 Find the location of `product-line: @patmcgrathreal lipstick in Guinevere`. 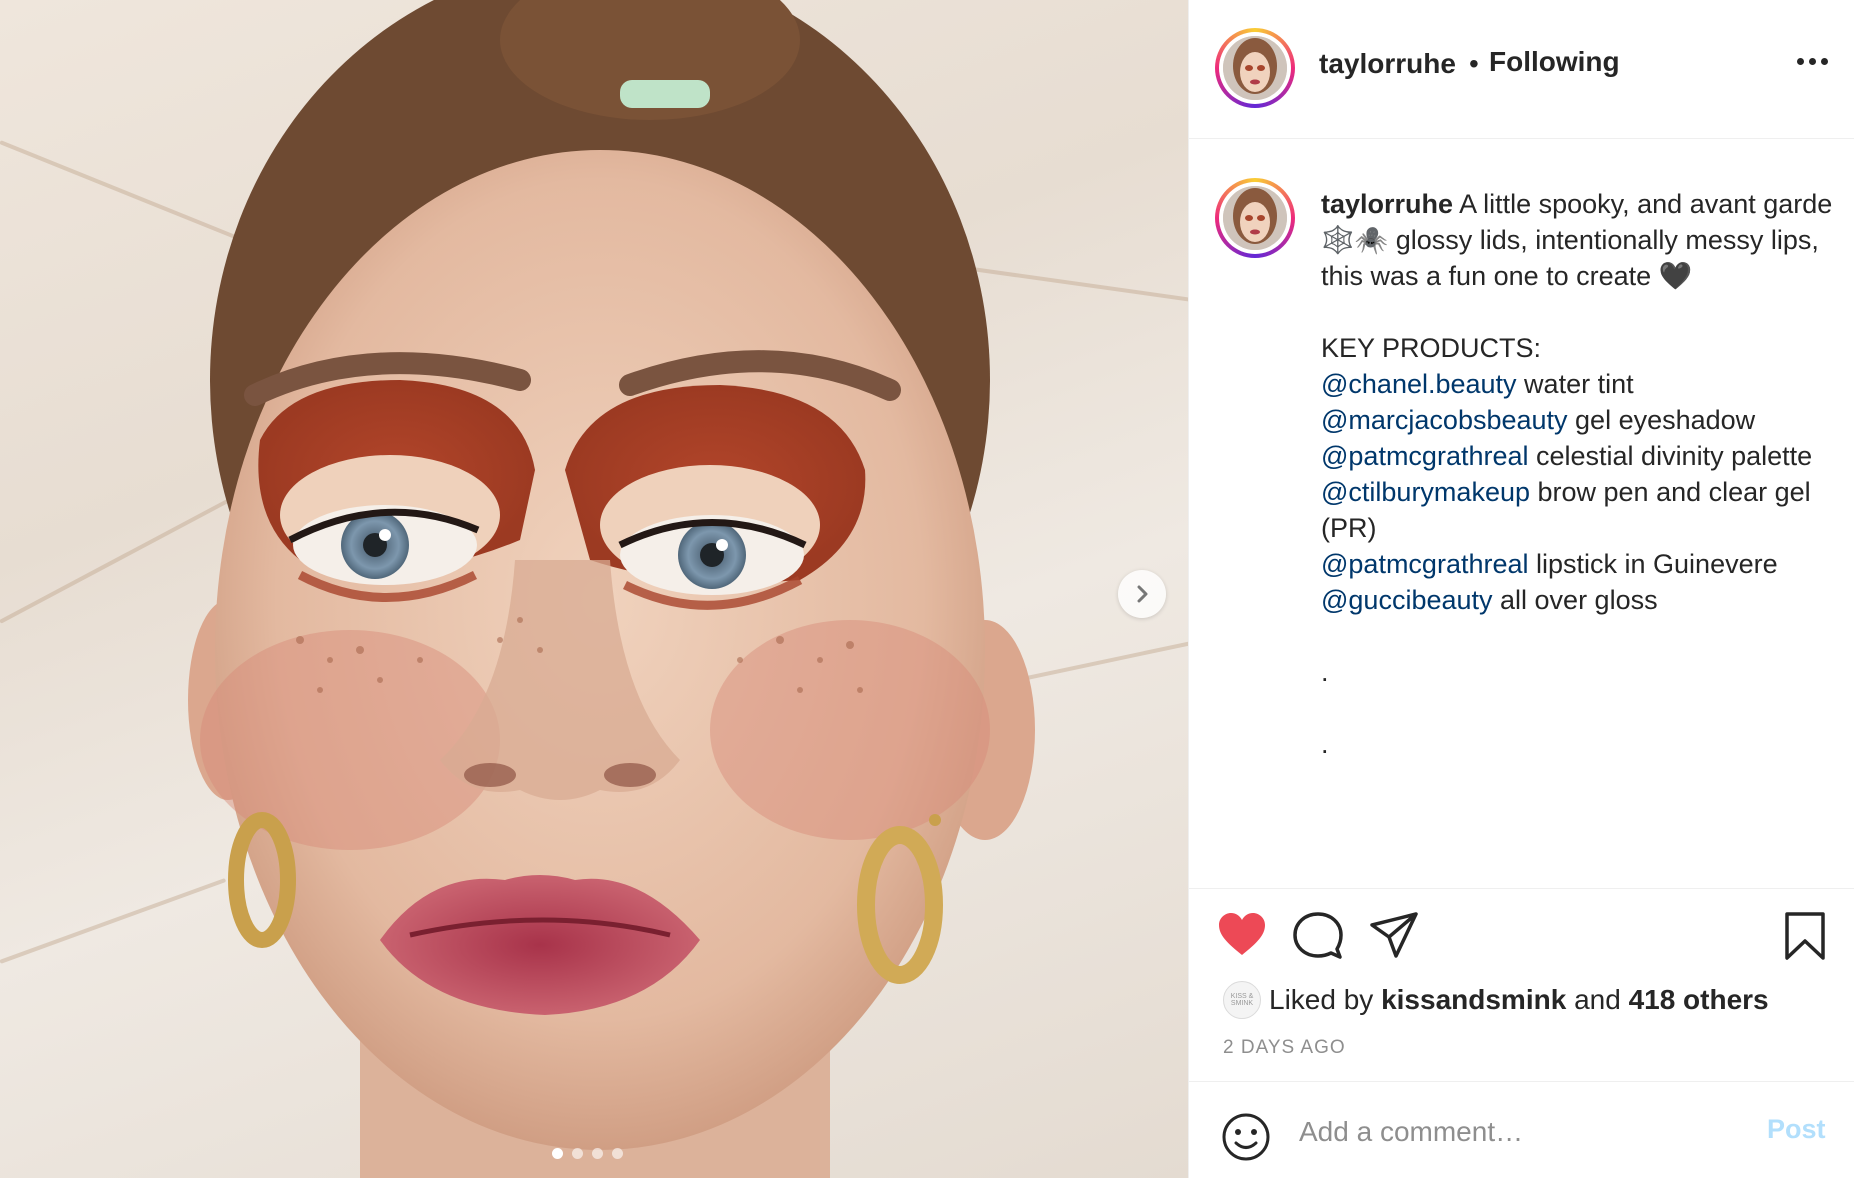

product-line: @patmcgrathreal lipstick in Guinevere is located at coordinates (1581, 564).